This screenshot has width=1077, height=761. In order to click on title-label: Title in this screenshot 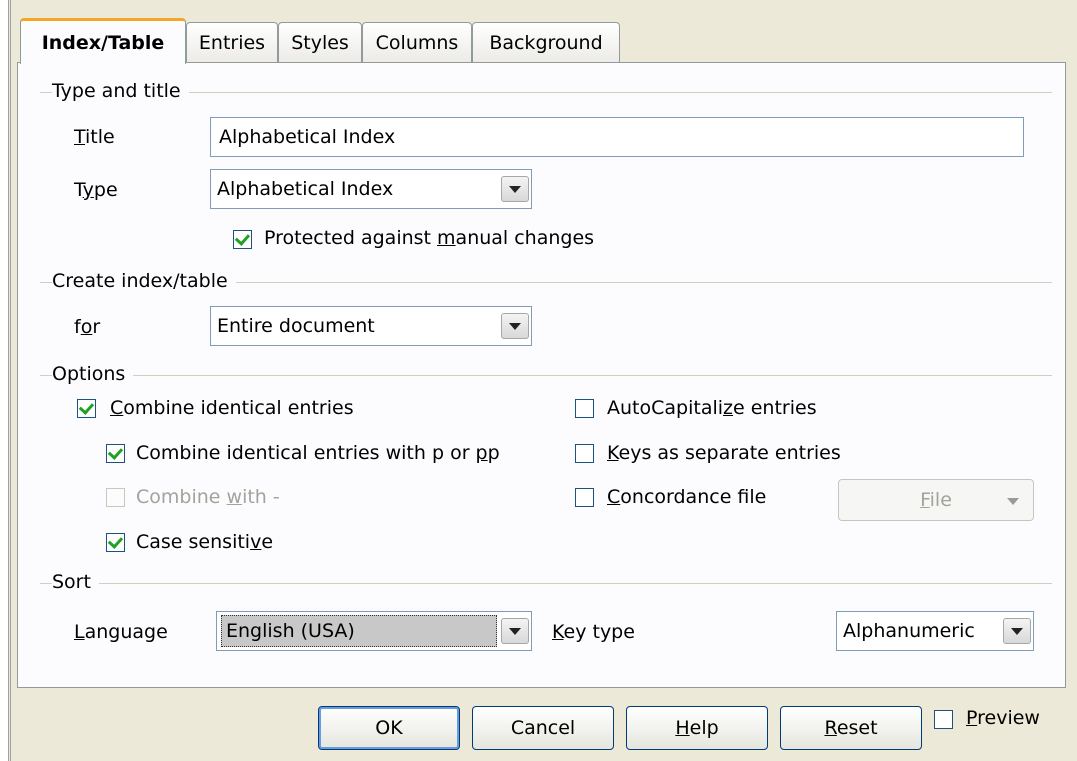, I will do `click(94, 137)`.